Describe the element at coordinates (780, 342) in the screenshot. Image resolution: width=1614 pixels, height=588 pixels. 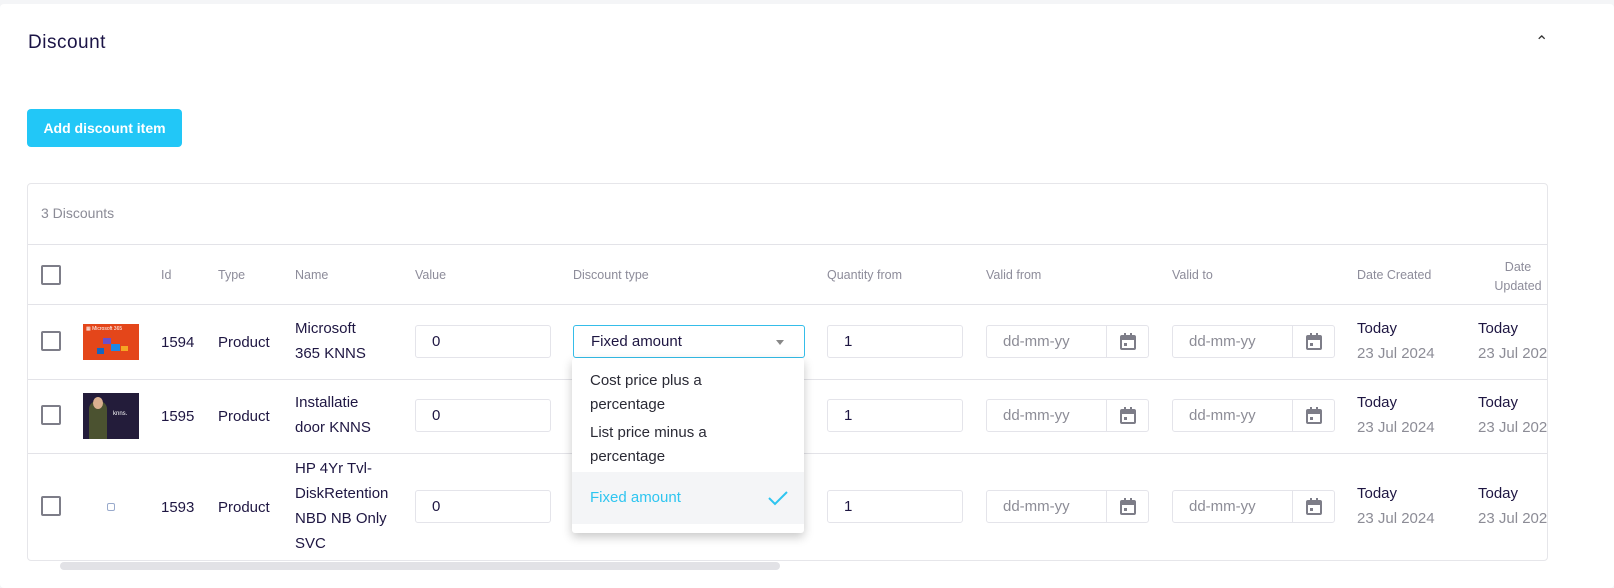
I see `caret-down-icon` at that location.